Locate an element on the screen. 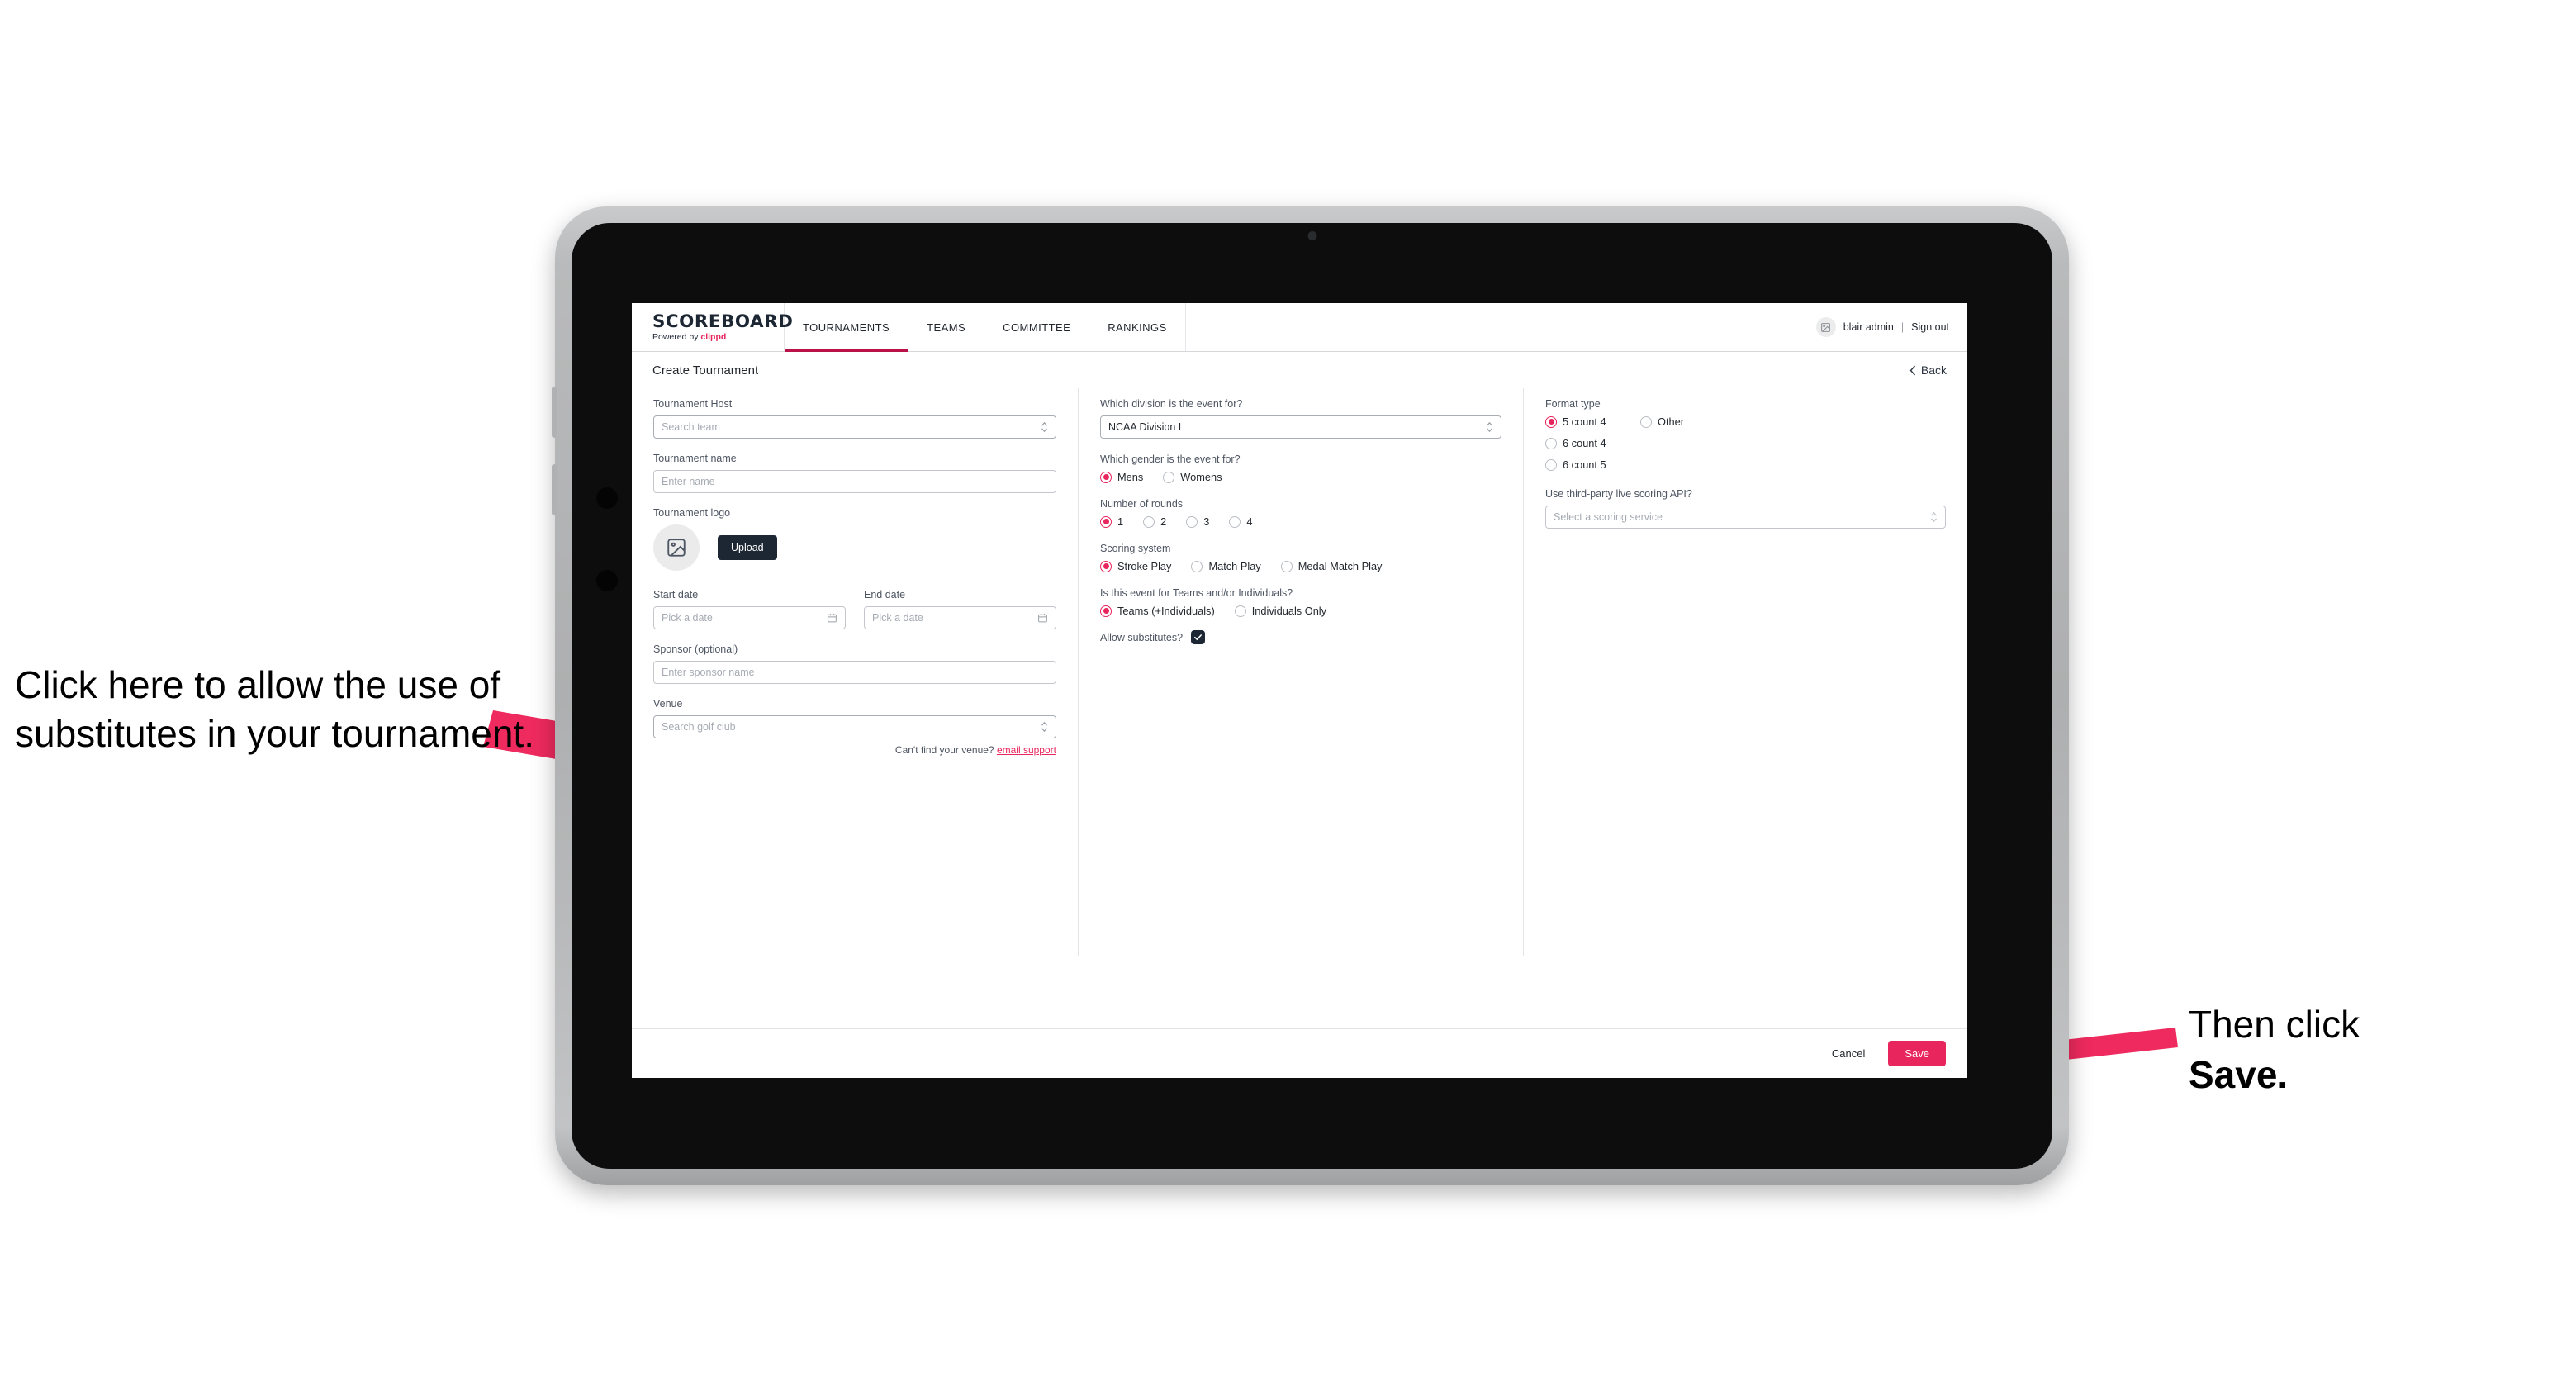 The width and height of the screenshot is (2576, 1386). start-date-placeholder: Pick a date is located at coordinates (687, 618).